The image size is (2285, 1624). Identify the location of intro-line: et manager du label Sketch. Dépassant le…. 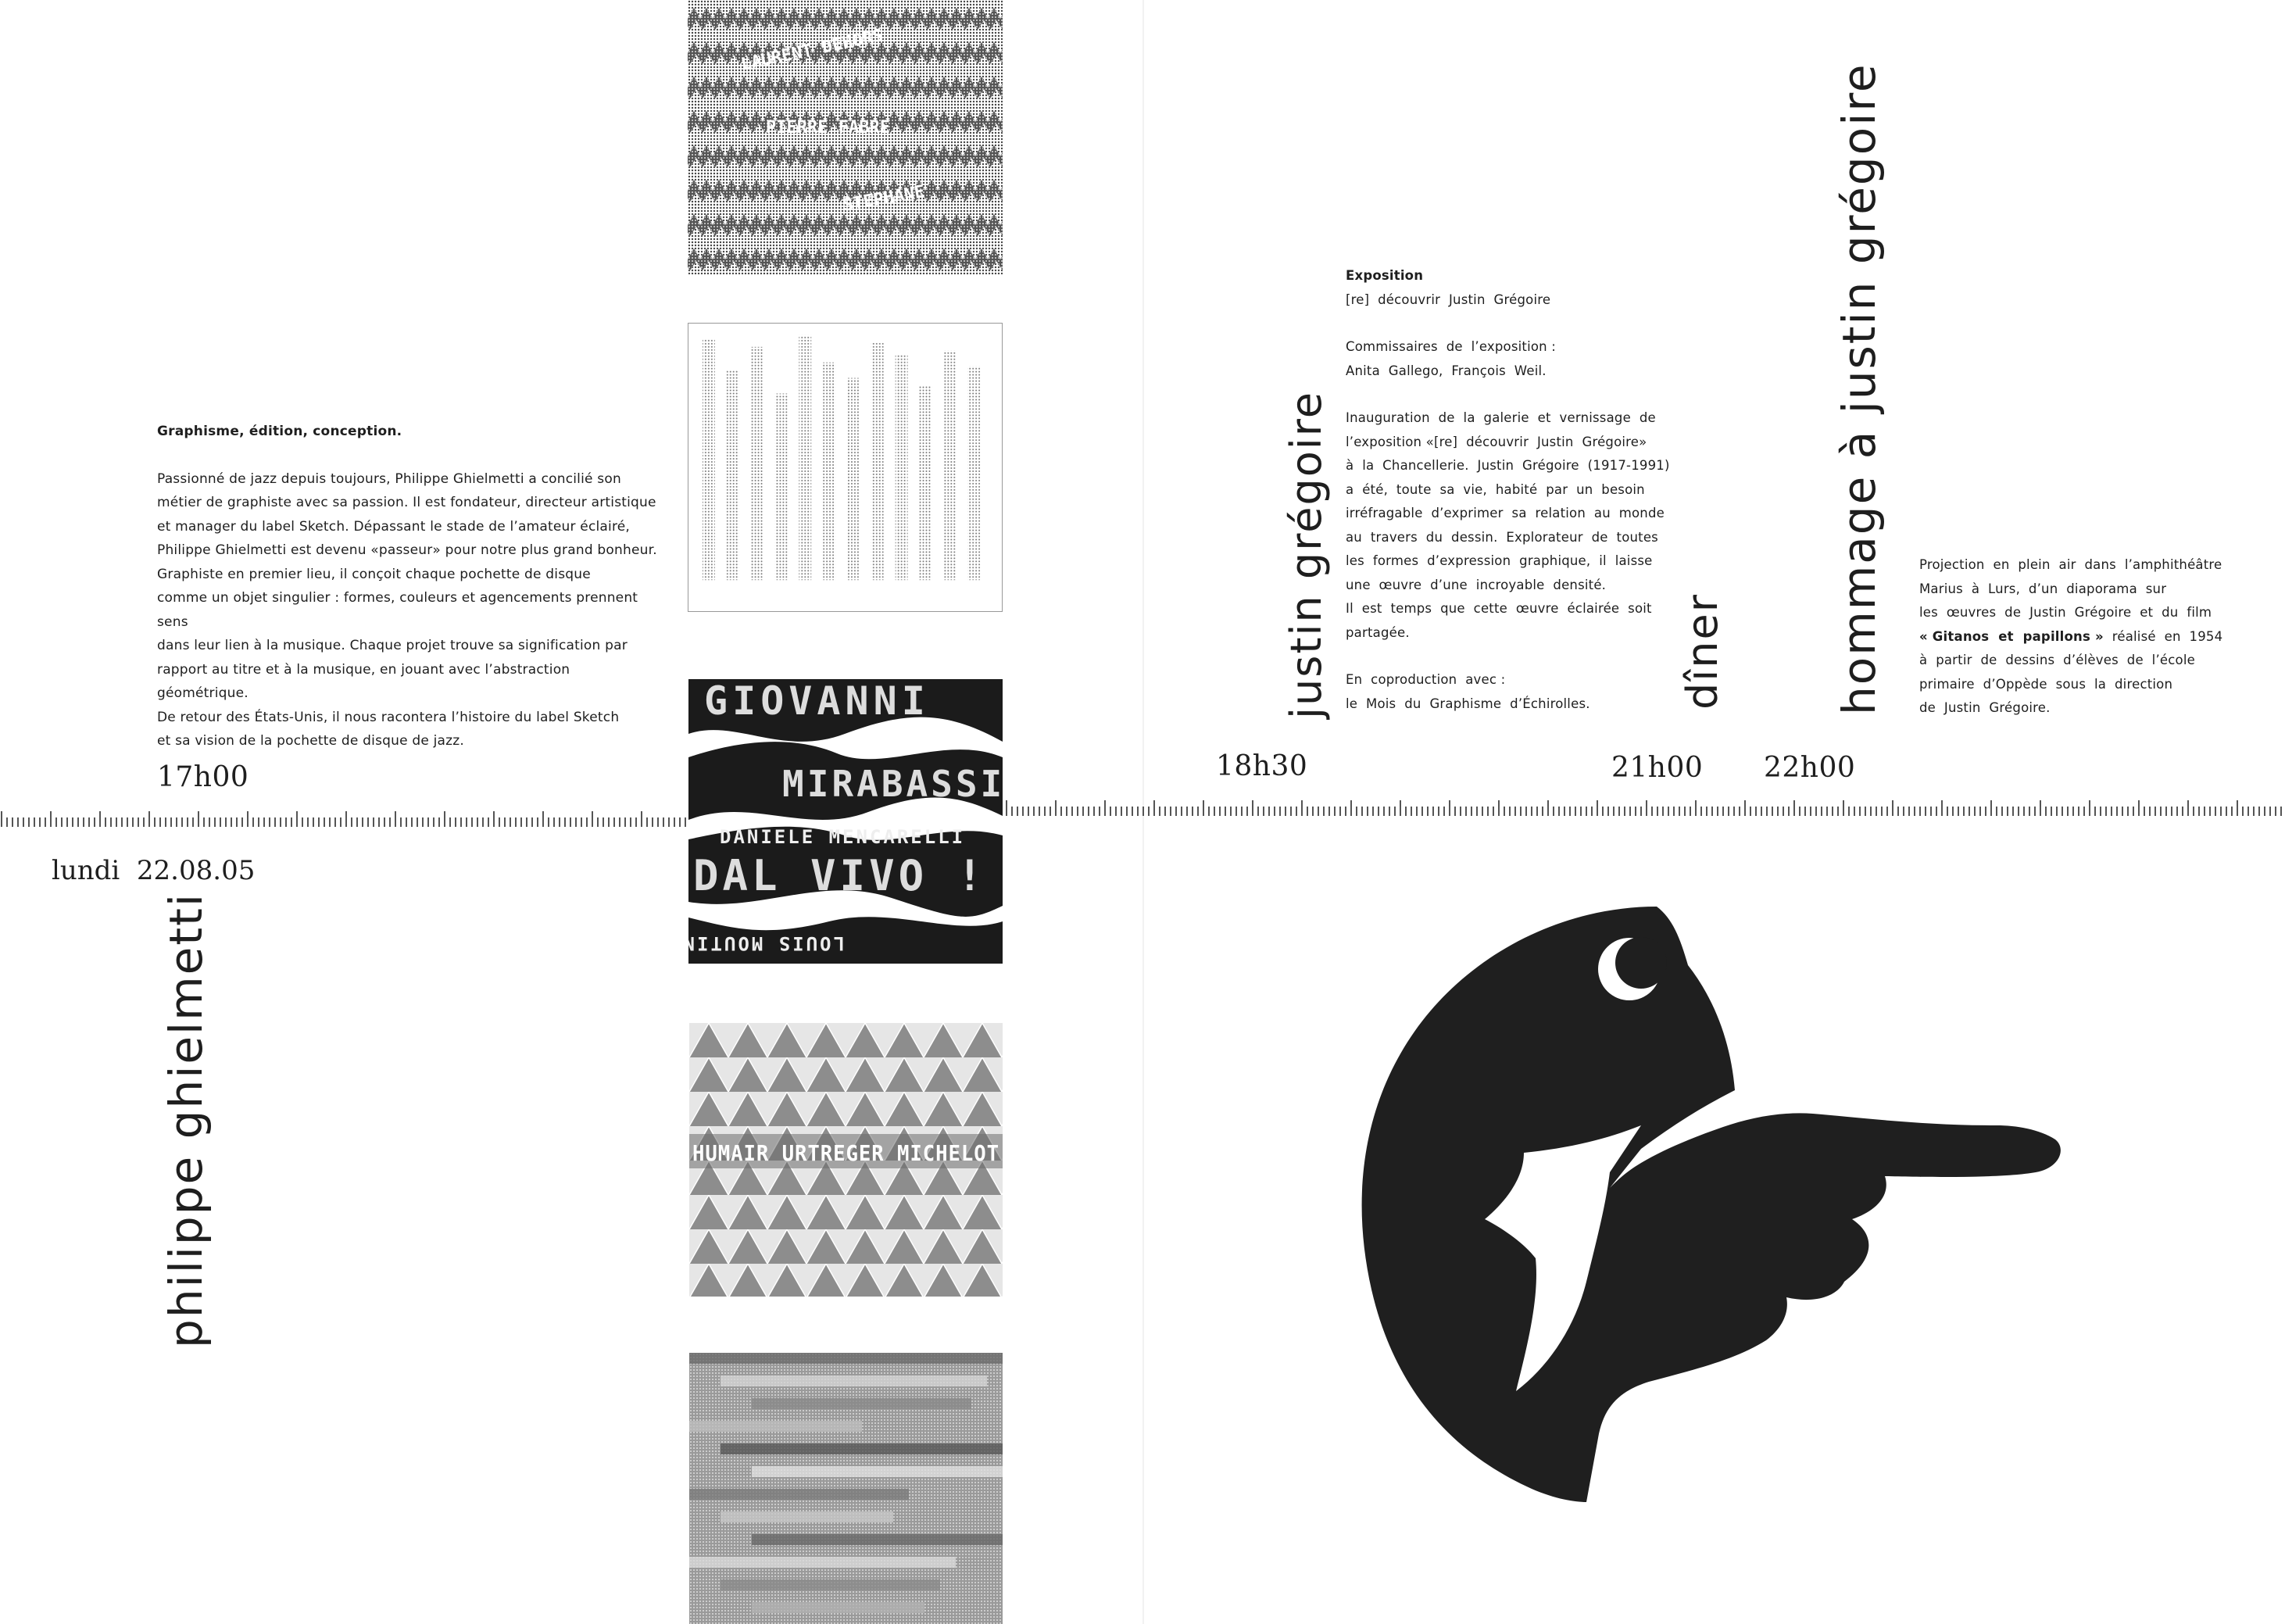
(394, 526).